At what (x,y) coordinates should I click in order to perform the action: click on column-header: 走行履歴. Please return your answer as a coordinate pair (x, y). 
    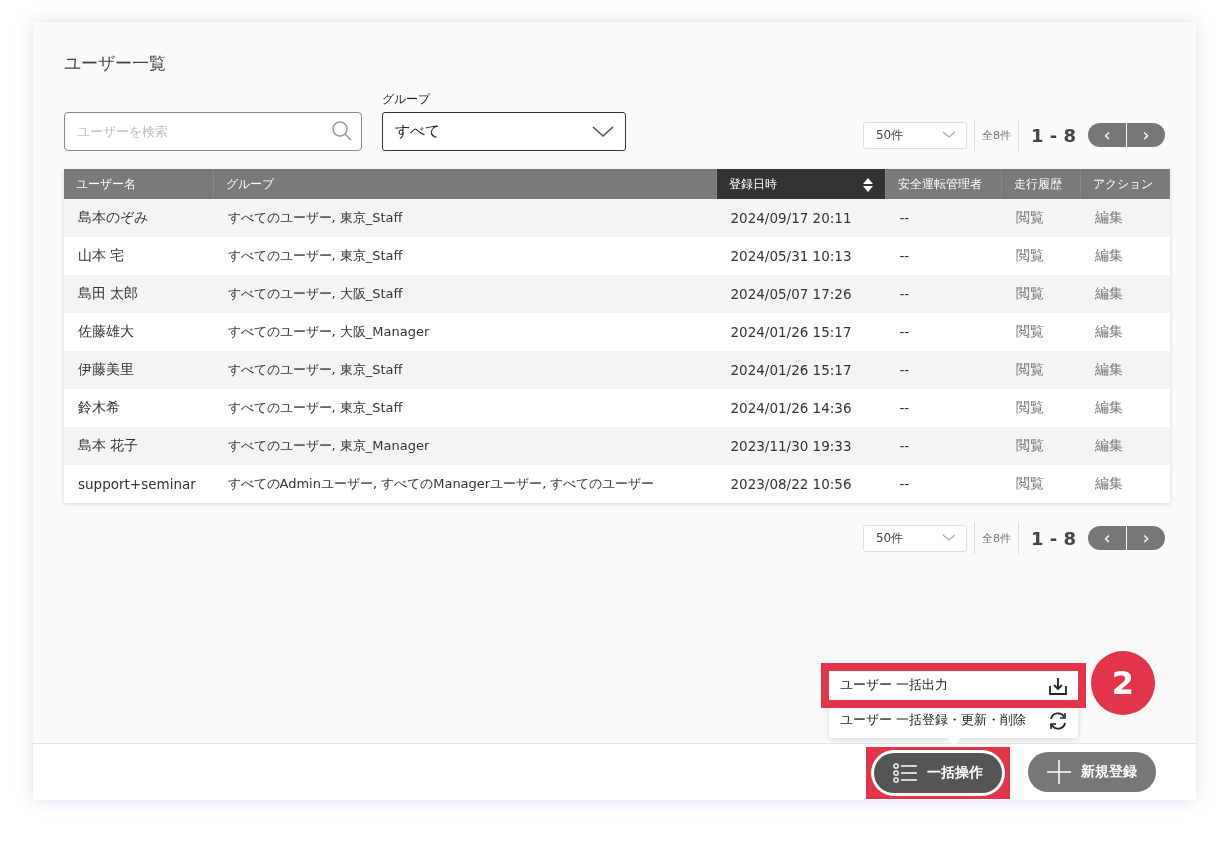
    Looking at the image, I should click on (1041, 184).